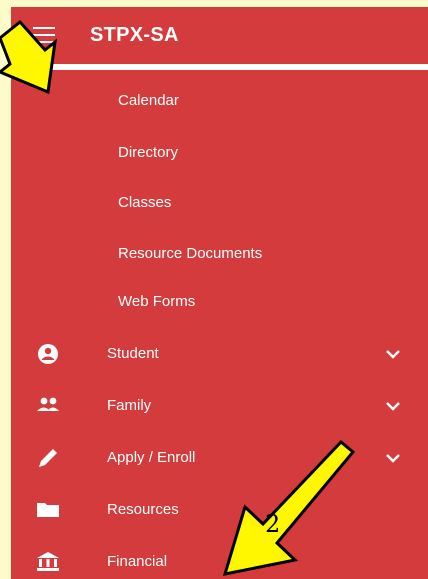 The width and height of the screenshot is (428, 579). Describe the element at coordinates (137, 561) in the screenshot. I see `nav-label-financial: Financial` at that location.